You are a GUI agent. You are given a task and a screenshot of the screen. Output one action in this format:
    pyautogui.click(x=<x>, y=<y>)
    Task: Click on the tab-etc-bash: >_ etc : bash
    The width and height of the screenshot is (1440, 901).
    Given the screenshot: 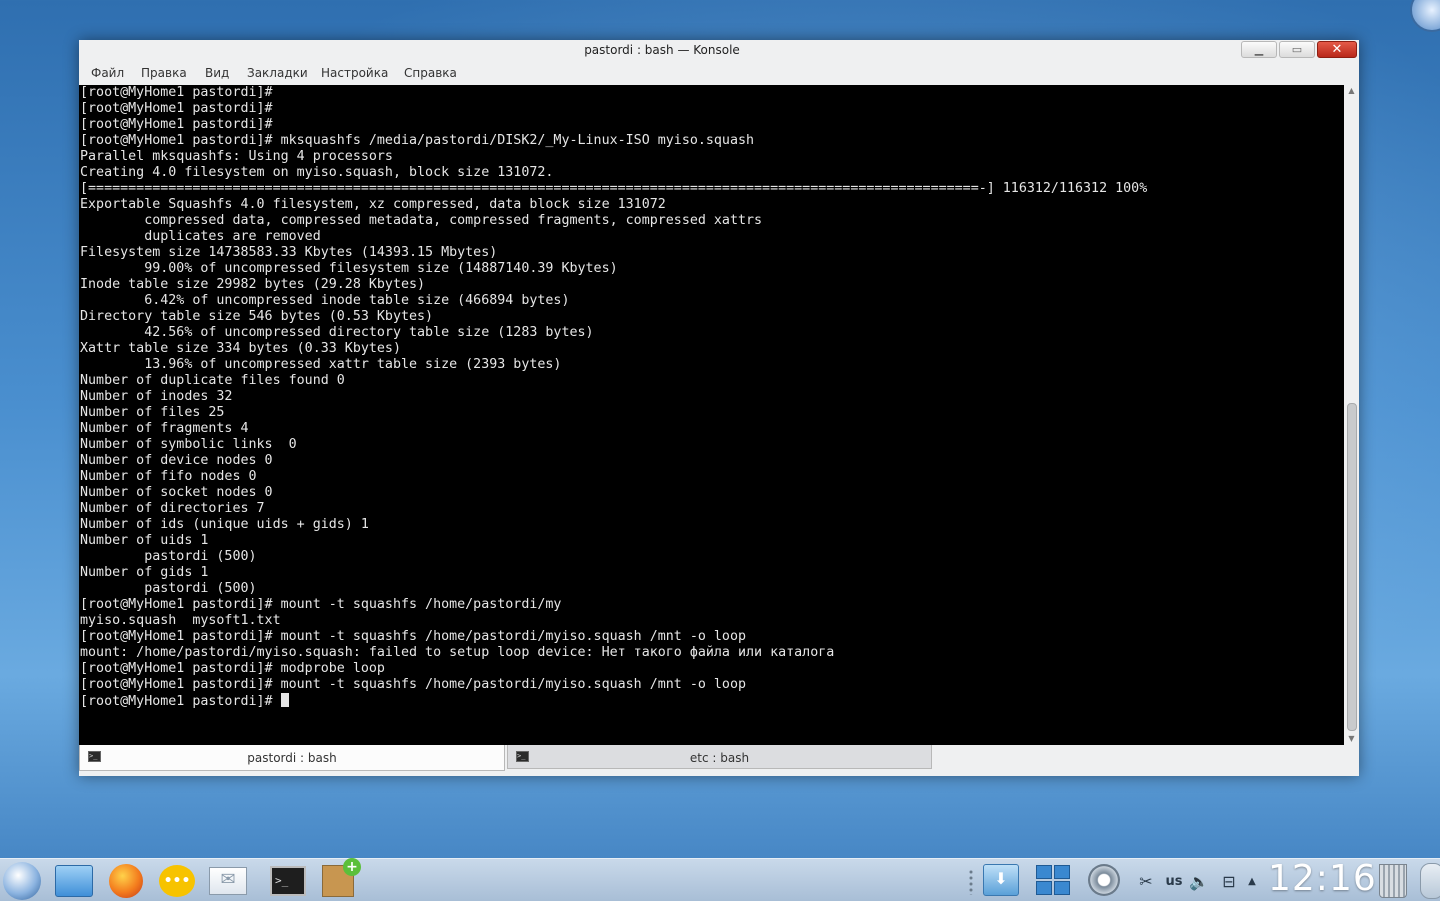 What is the action you would take?
    pyautogui.click(x=719, y=757)
    